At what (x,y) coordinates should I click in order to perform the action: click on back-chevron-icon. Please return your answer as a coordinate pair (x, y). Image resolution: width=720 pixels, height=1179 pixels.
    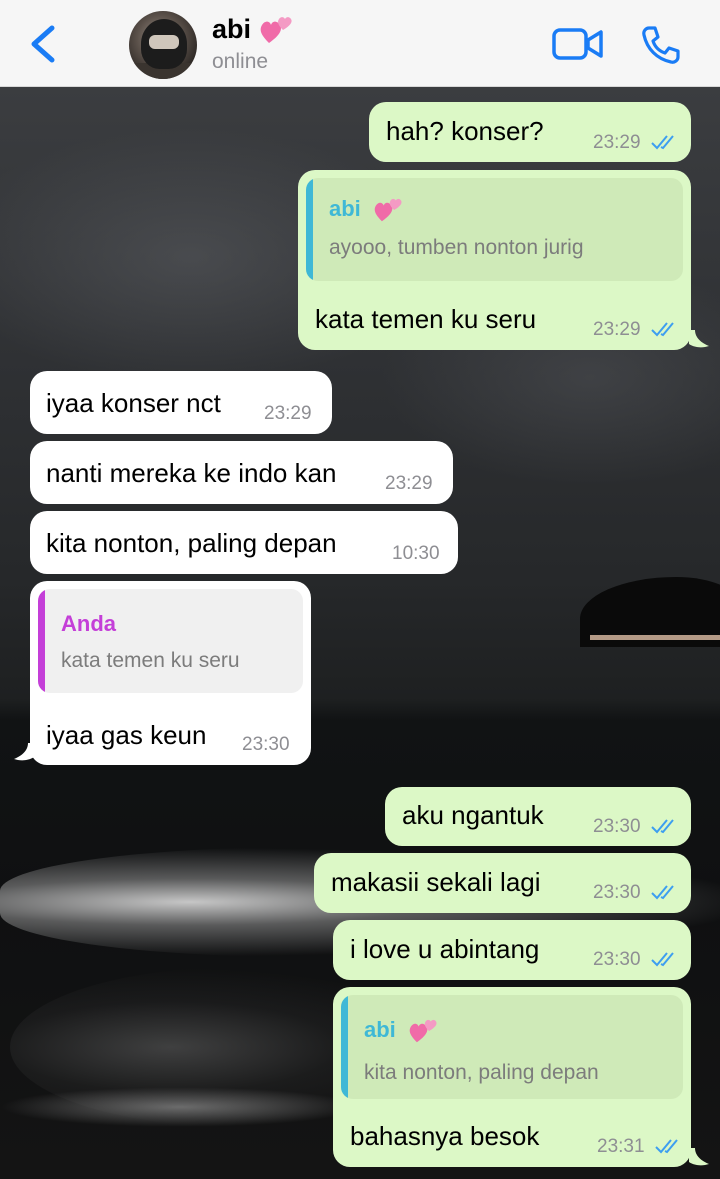
    Looking at the image, I should click on (43, 44).